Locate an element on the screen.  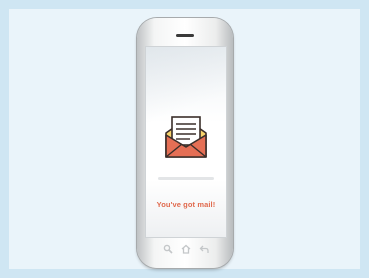
phone-nav-buttons is located at coordinates (186, 249).